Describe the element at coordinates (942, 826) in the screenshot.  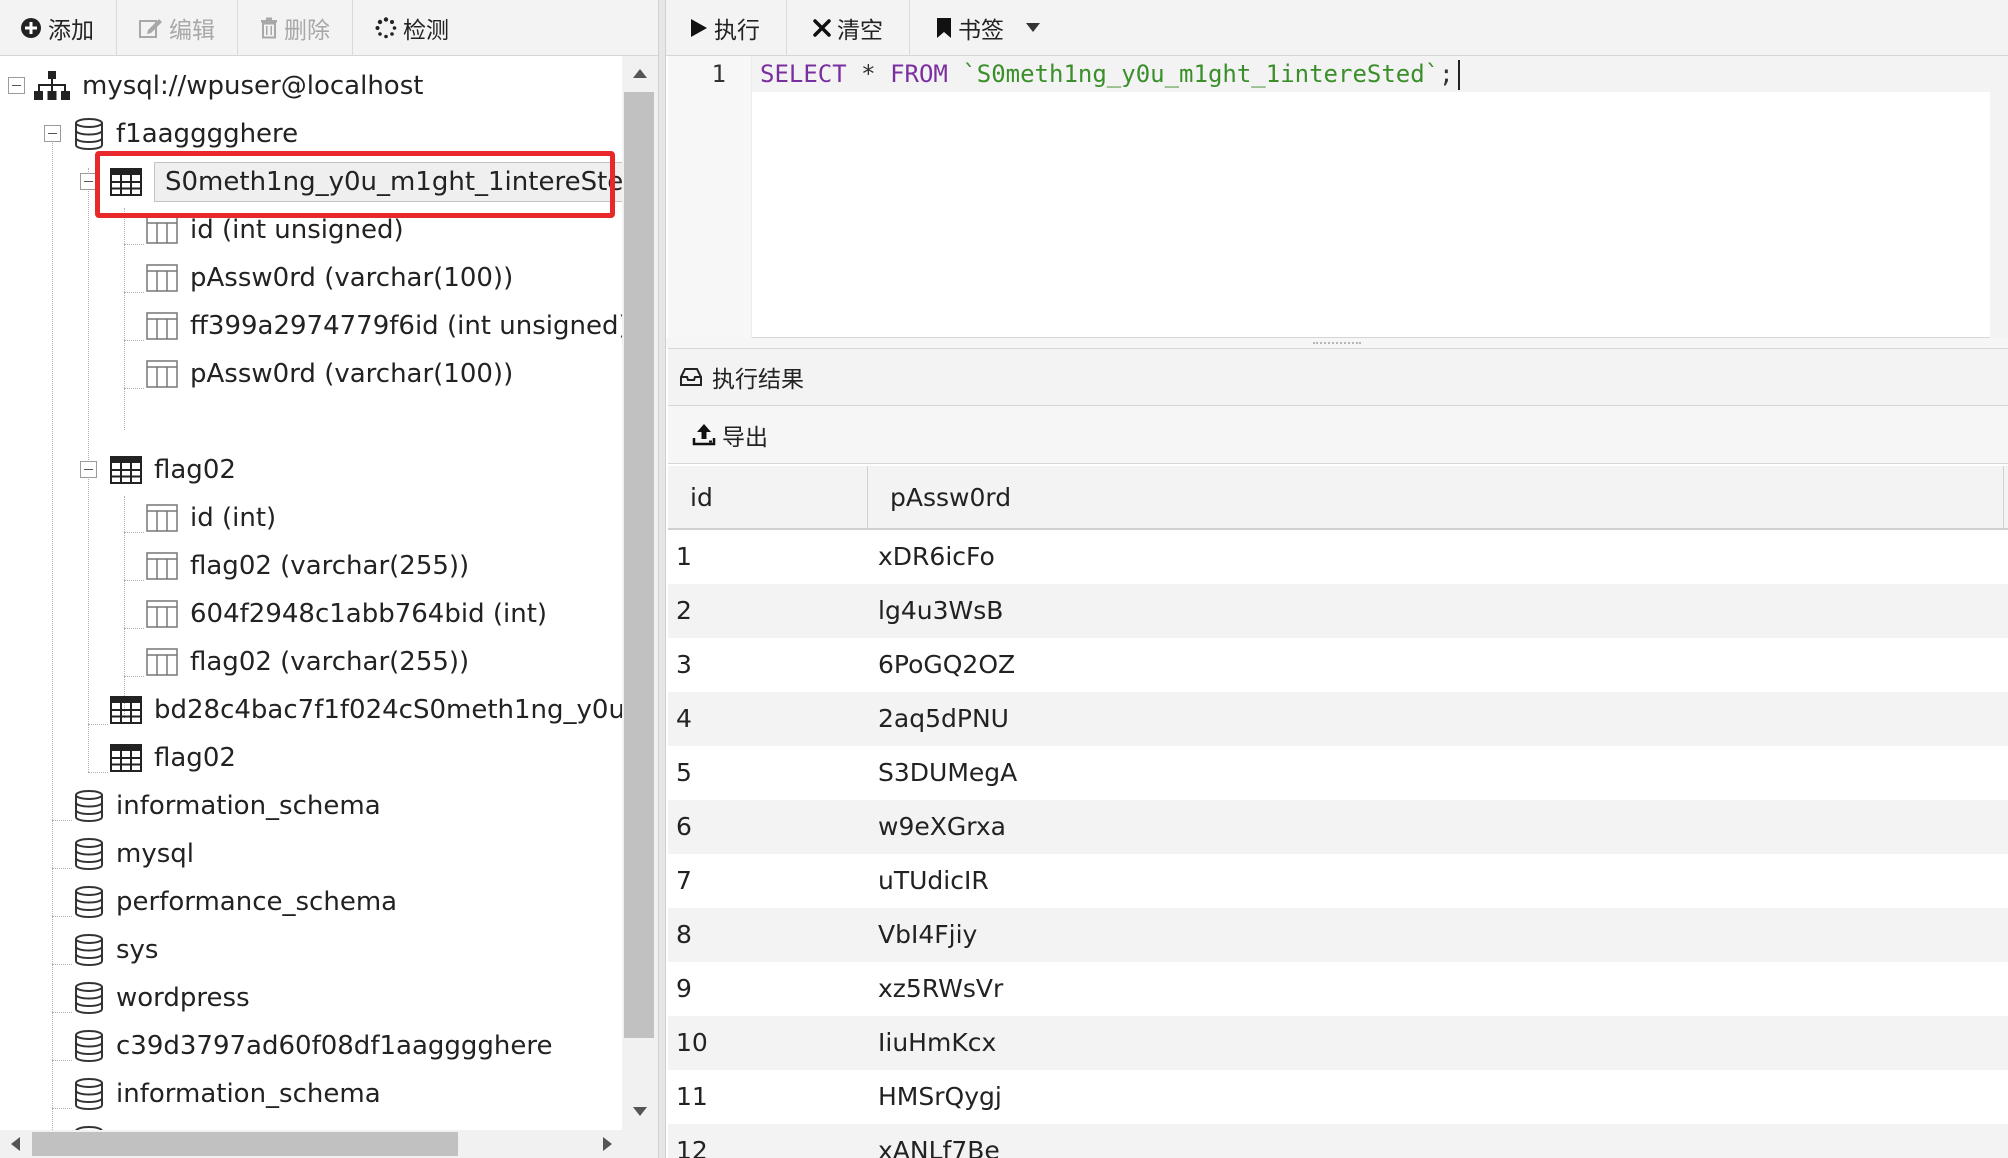
I see `cell-password: w9eXGrxa` at that location.